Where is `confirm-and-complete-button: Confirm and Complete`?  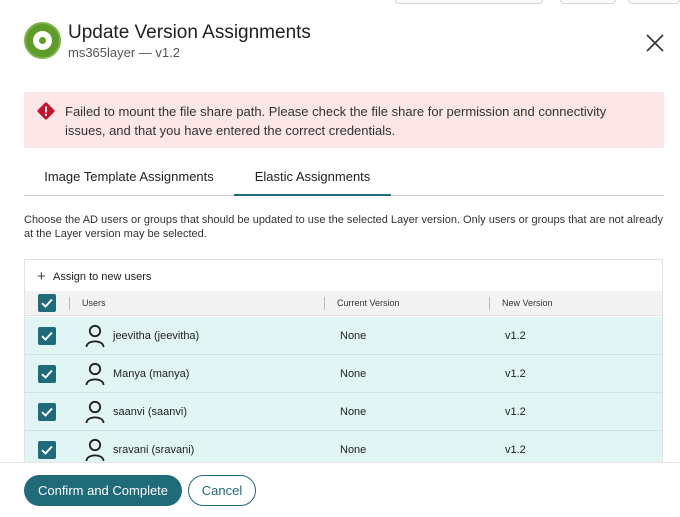
confirm-and-complete-button: Confirm and Complete is located at coordinates (103, 490).